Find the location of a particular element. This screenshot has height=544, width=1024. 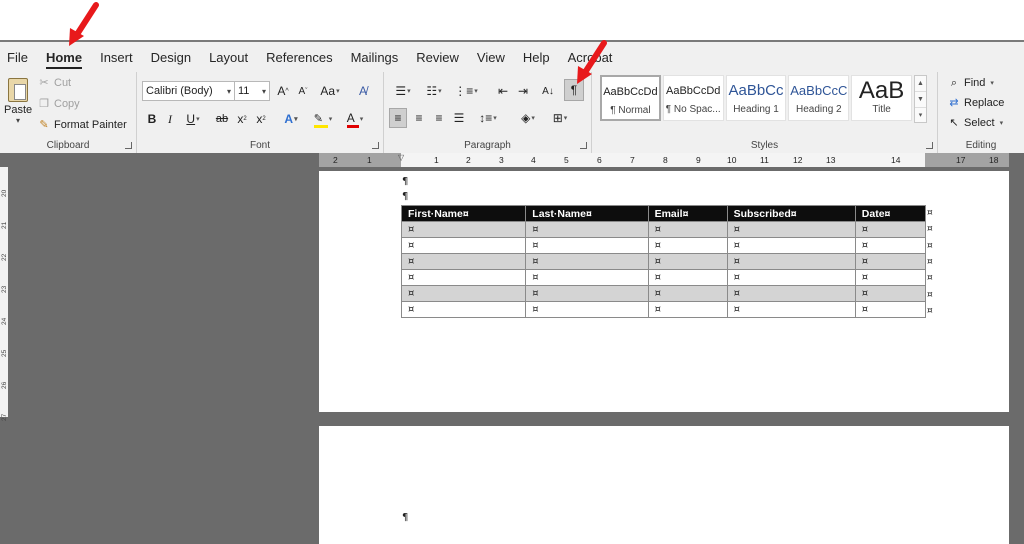

font-name-combo: Calibri (Body) ▾ is located at coordinates (188, 91).